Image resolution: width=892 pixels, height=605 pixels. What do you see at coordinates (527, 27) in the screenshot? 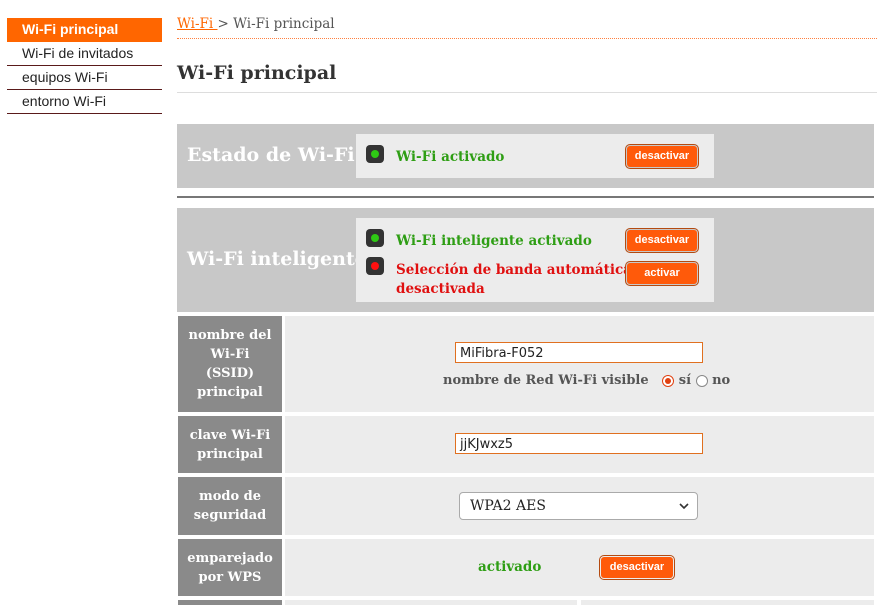
I see `breadcrumb: Wi-Fi > Wi-Fi principal` at bounding box center [527, 27].